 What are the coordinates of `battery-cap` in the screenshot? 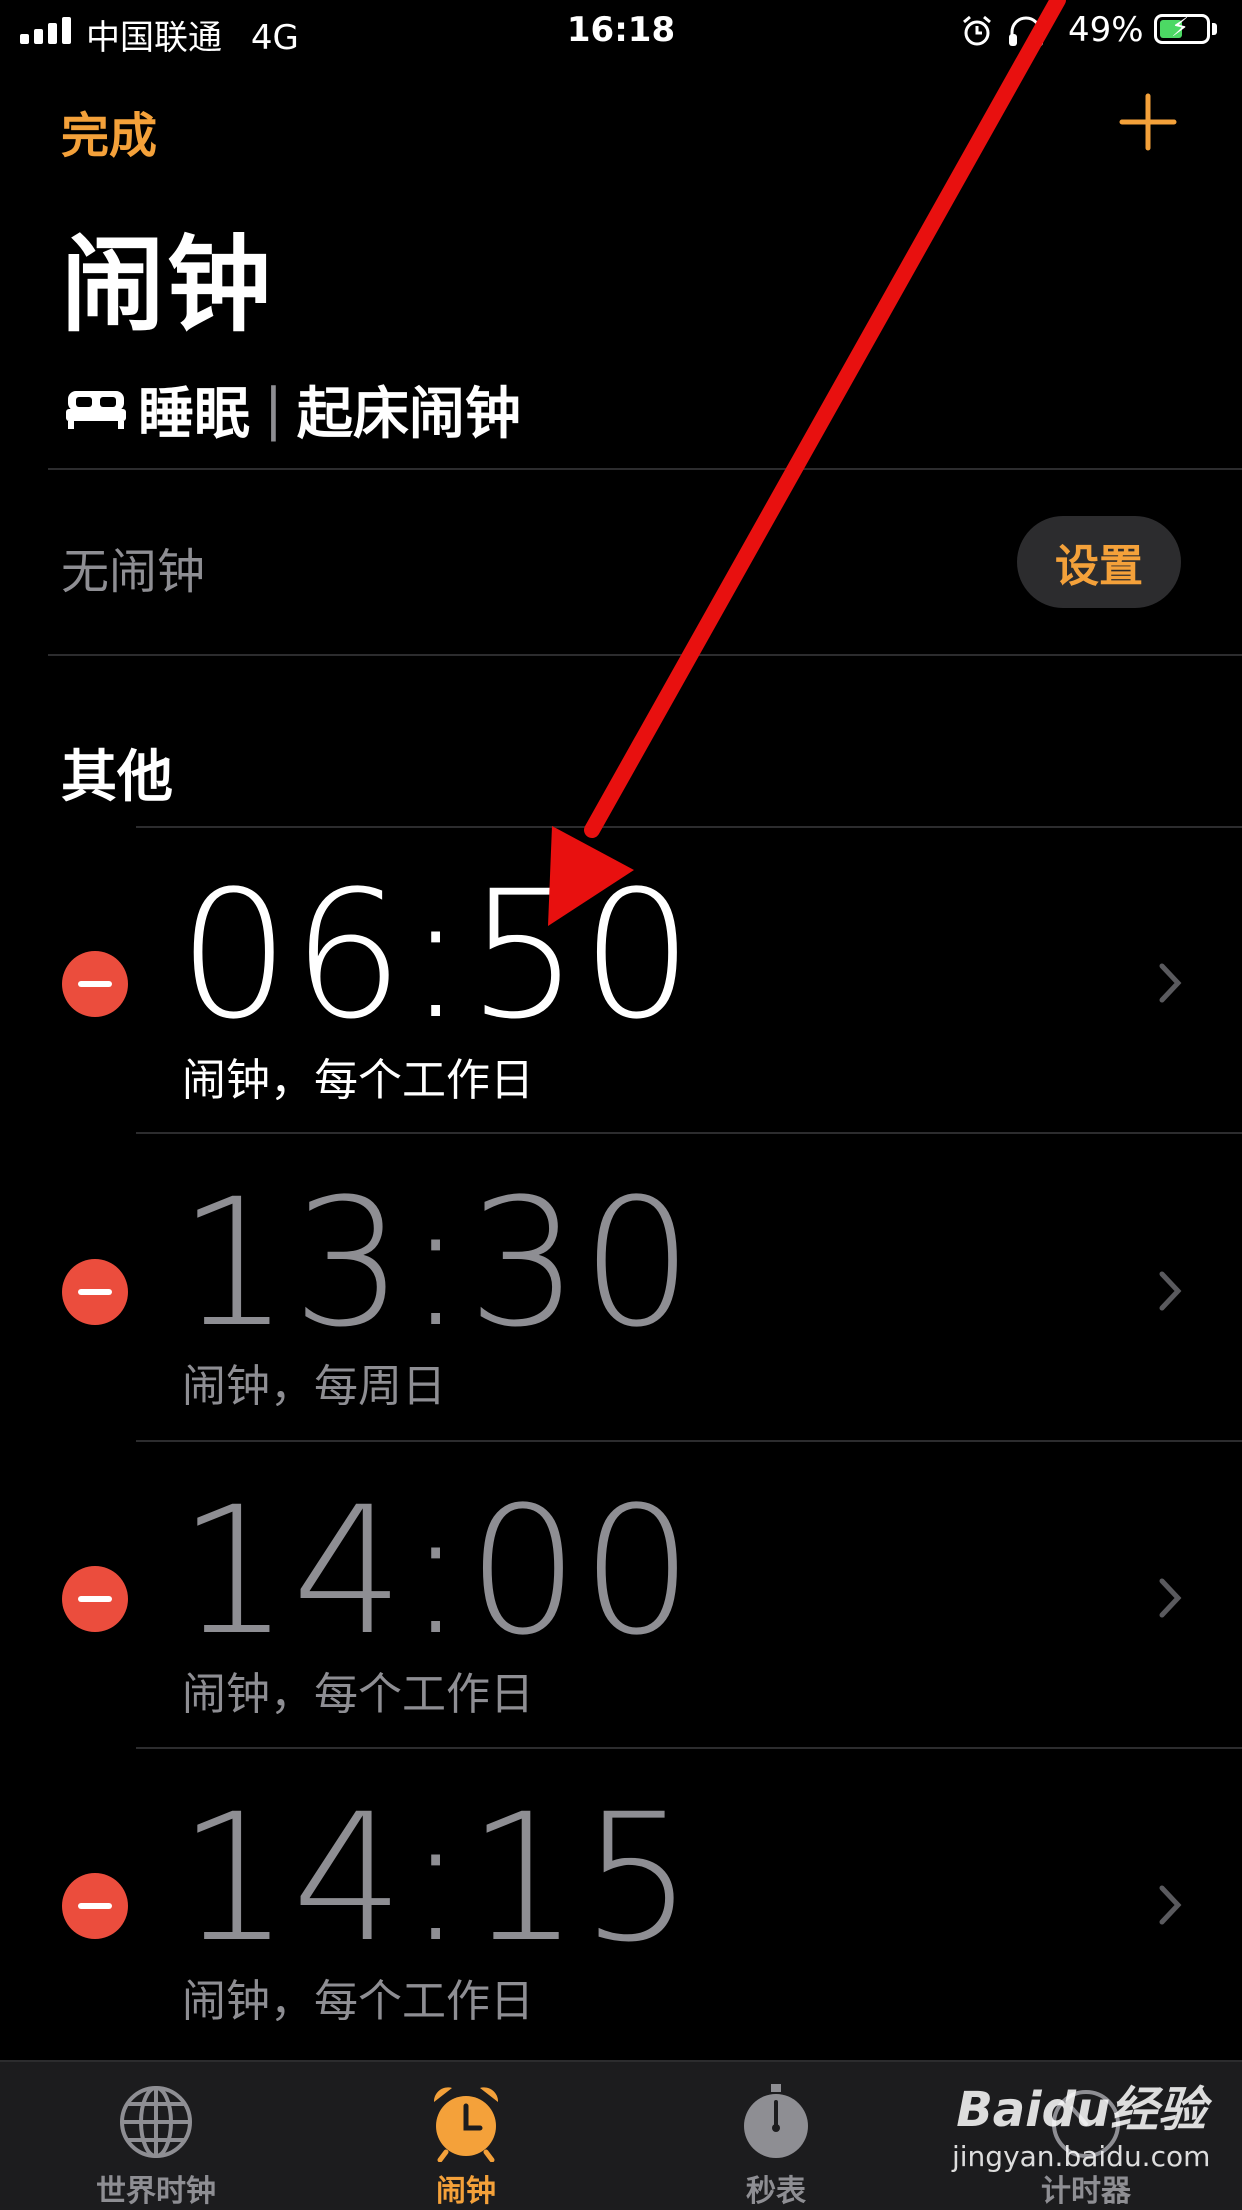 It's located at (1214, 29).